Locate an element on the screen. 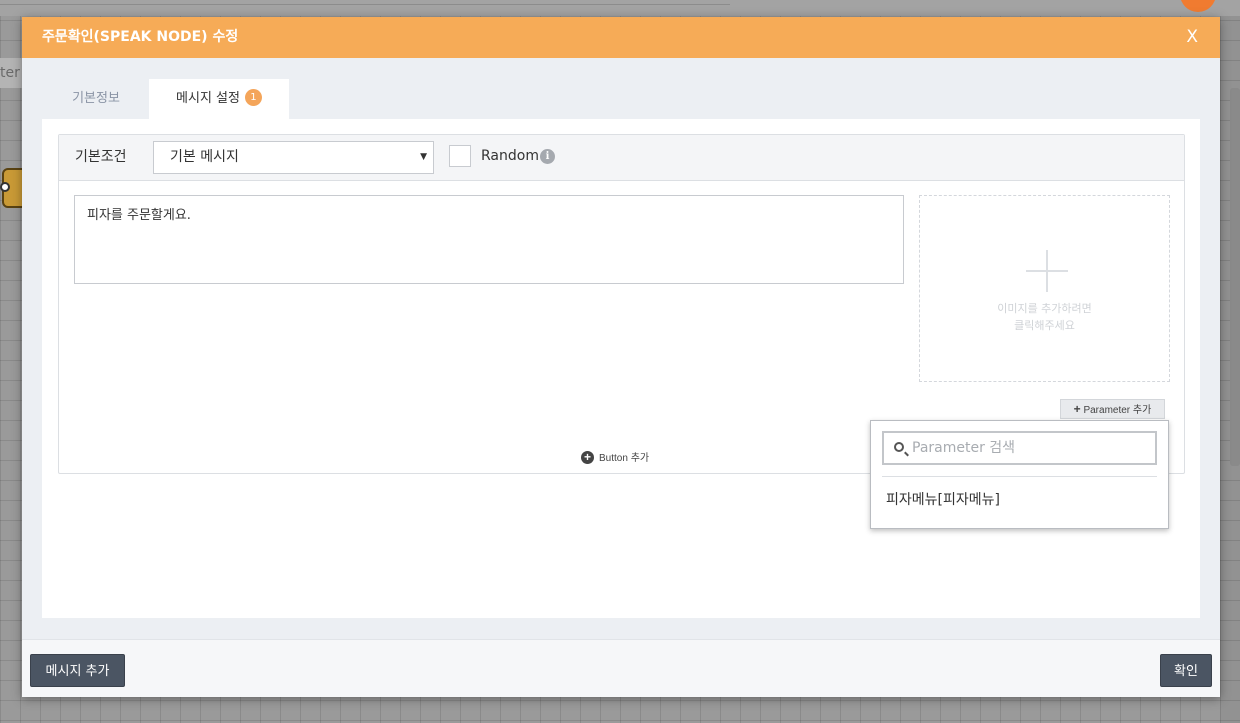 The image size is (1240, 723). info-icon: i is located at coordinates (547, 156).